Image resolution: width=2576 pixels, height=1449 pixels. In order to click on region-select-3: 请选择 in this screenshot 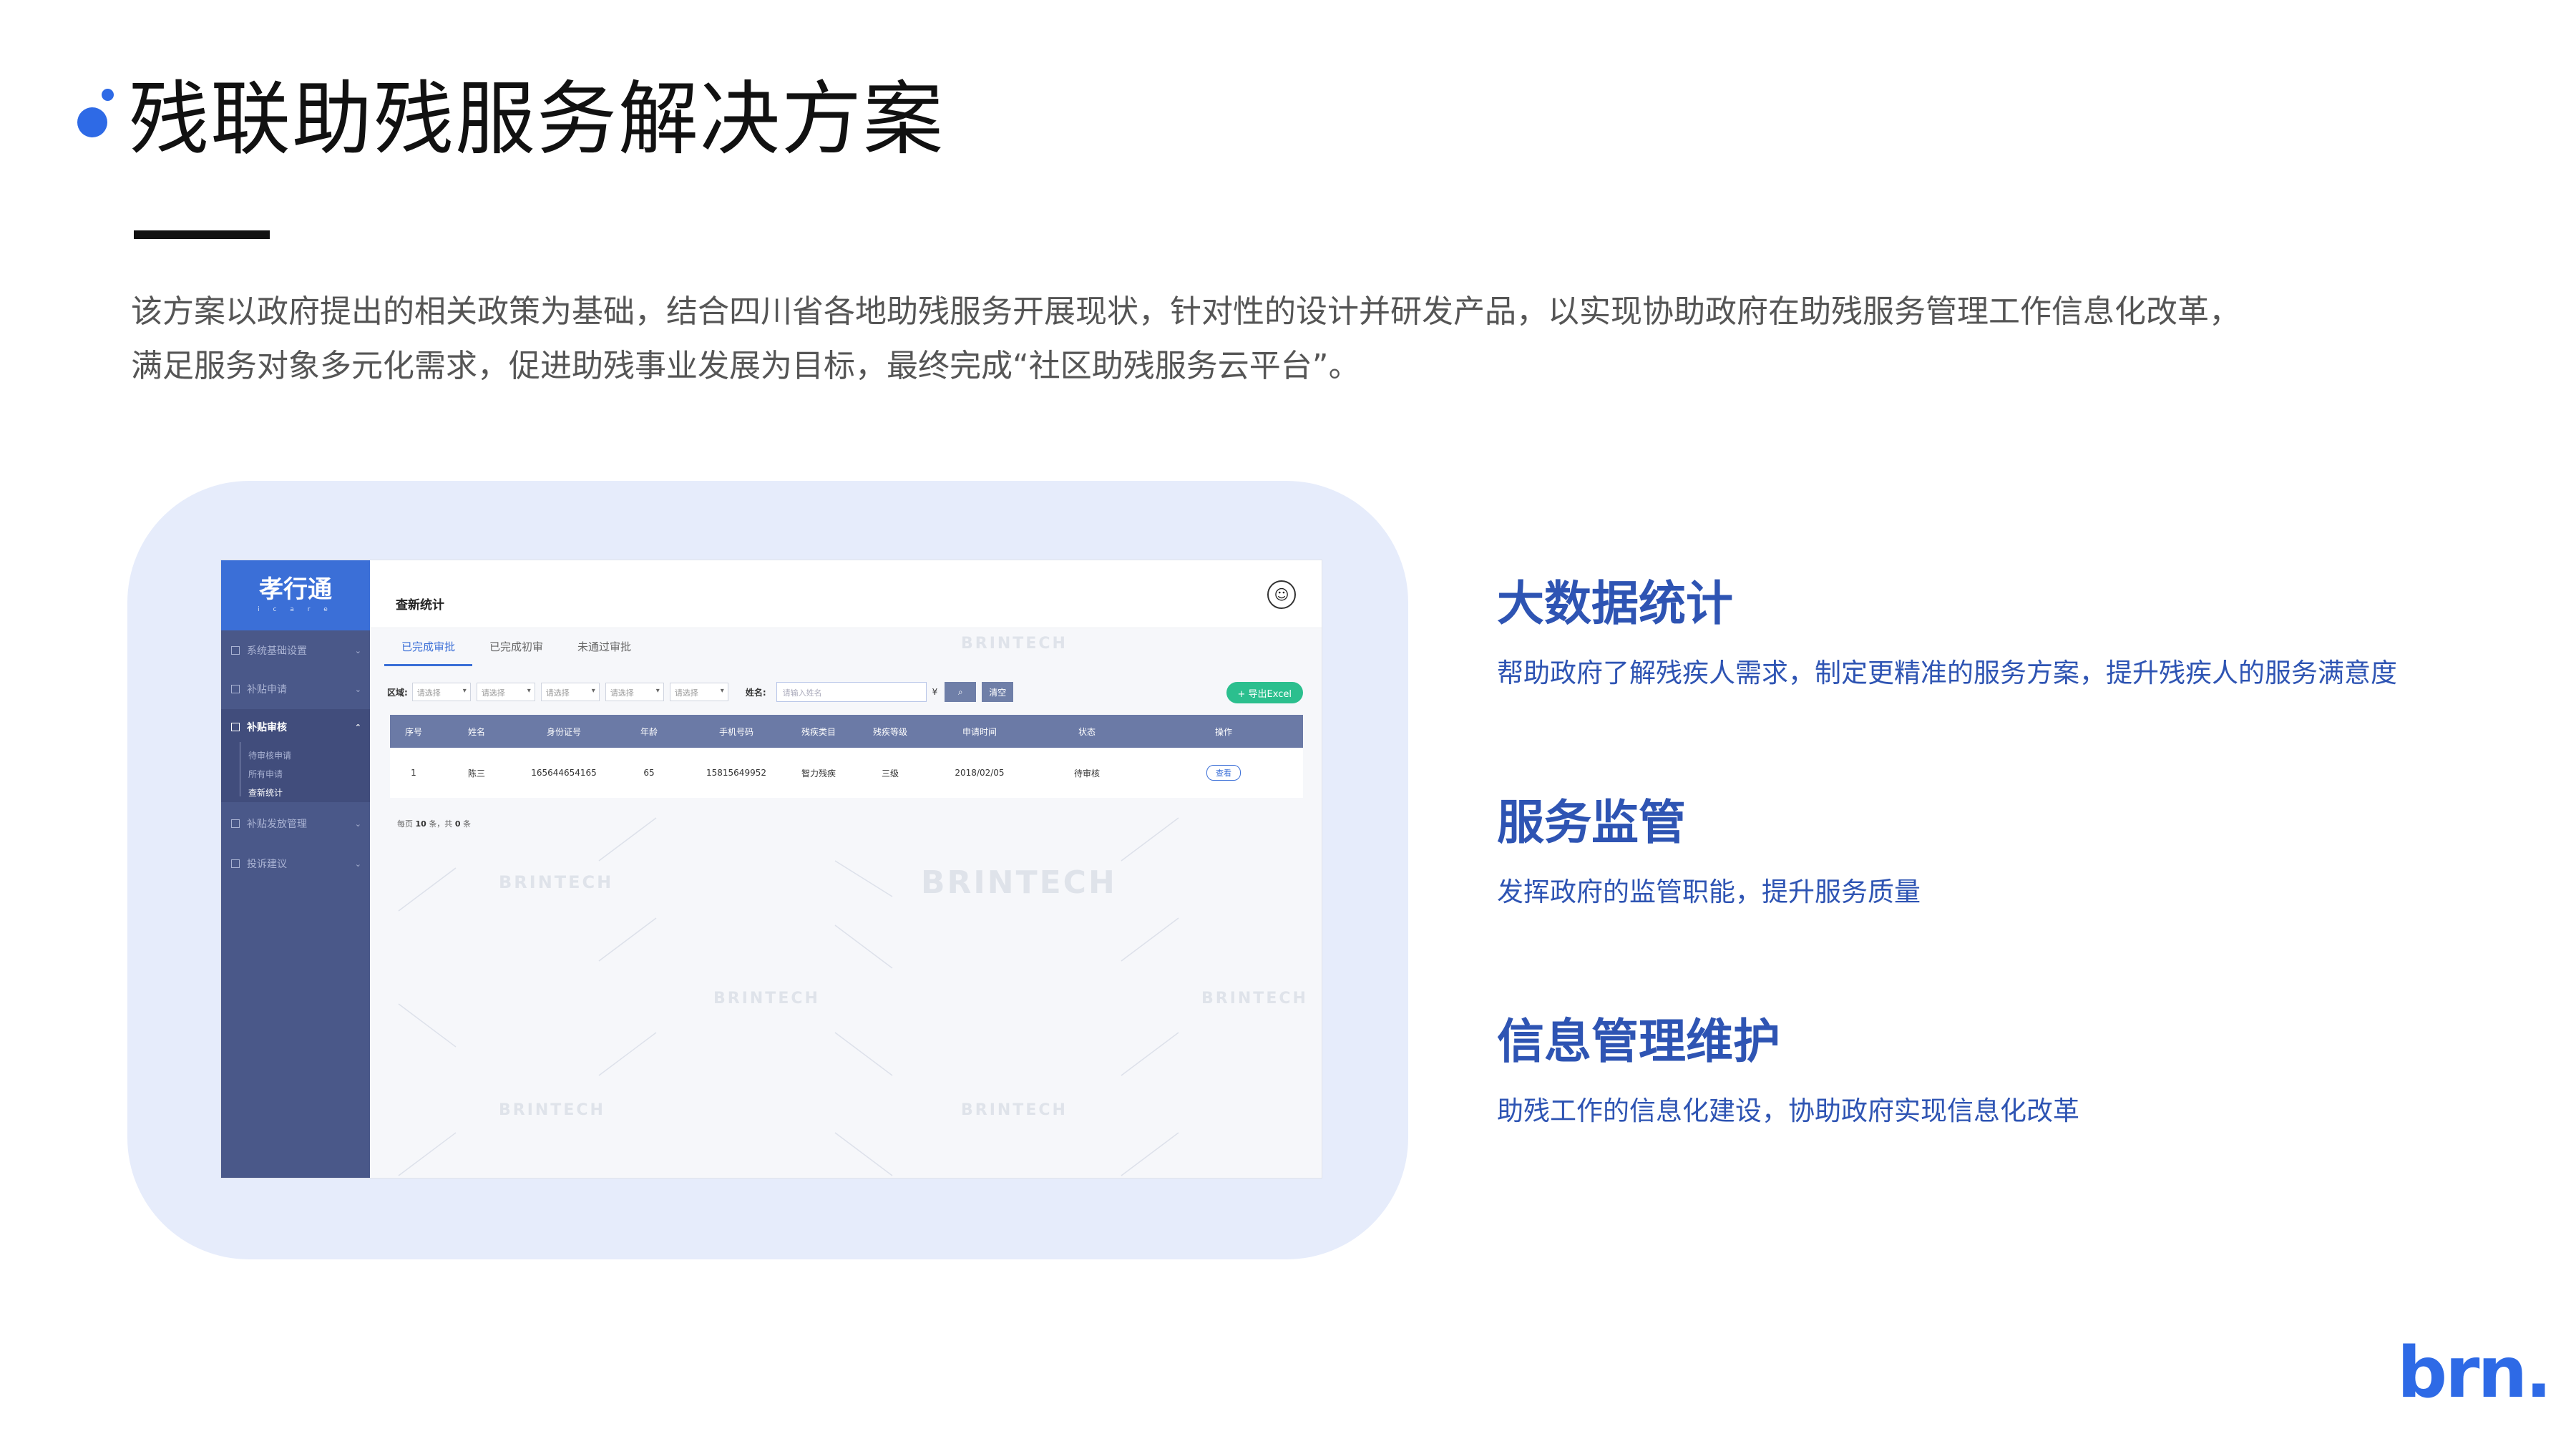, I will do `click(570, 692)`.